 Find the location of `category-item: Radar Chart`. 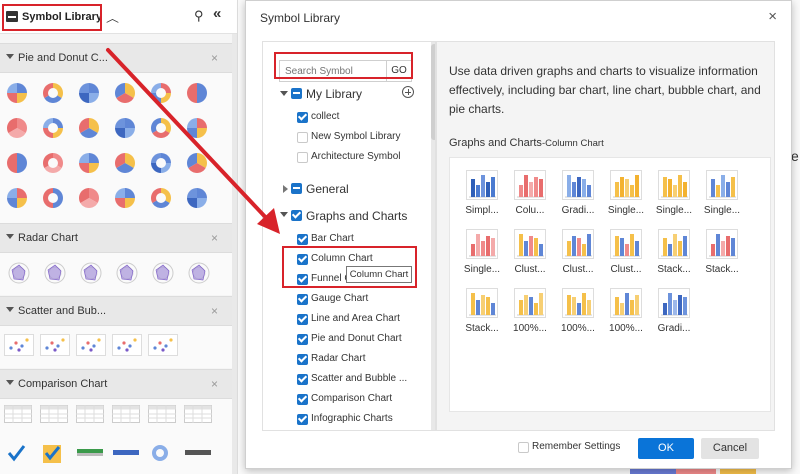

category-item: Radar Chart is located at coordinates (338, 358).